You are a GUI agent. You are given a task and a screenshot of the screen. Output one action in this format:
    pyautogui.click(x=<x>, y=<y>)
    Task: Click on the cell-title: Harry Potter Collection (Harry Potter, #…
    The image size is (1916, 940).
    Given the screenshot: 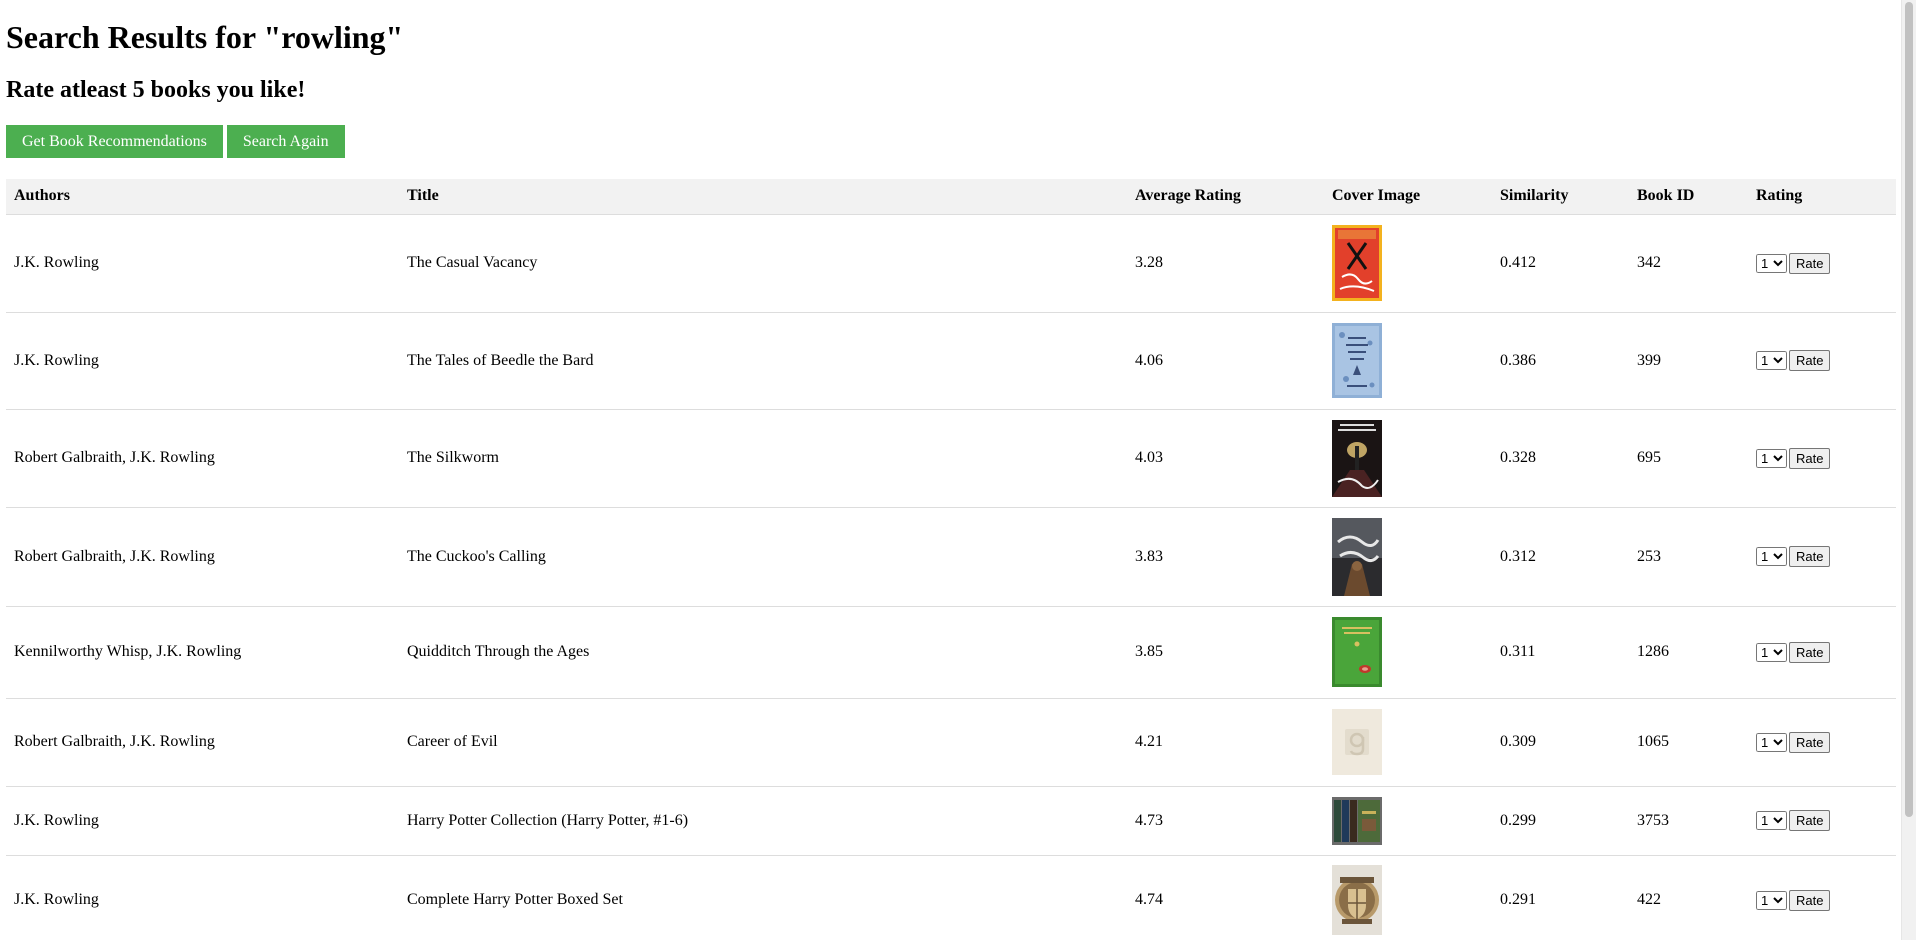 What is the action you would take?
    pyautogui.click(x=763, y=821)
    